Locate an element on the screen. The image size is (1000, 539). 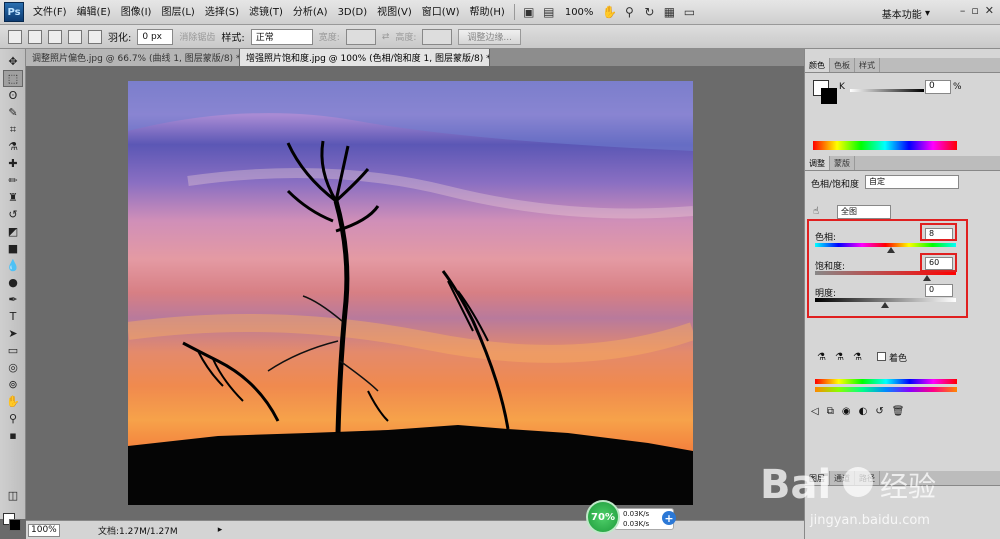
tab-document-2: 增强照片饱和度.jpg @ 100% (色相/饱和度 1, 图层蒙版/8) *× is located at coordinates (365, 57).